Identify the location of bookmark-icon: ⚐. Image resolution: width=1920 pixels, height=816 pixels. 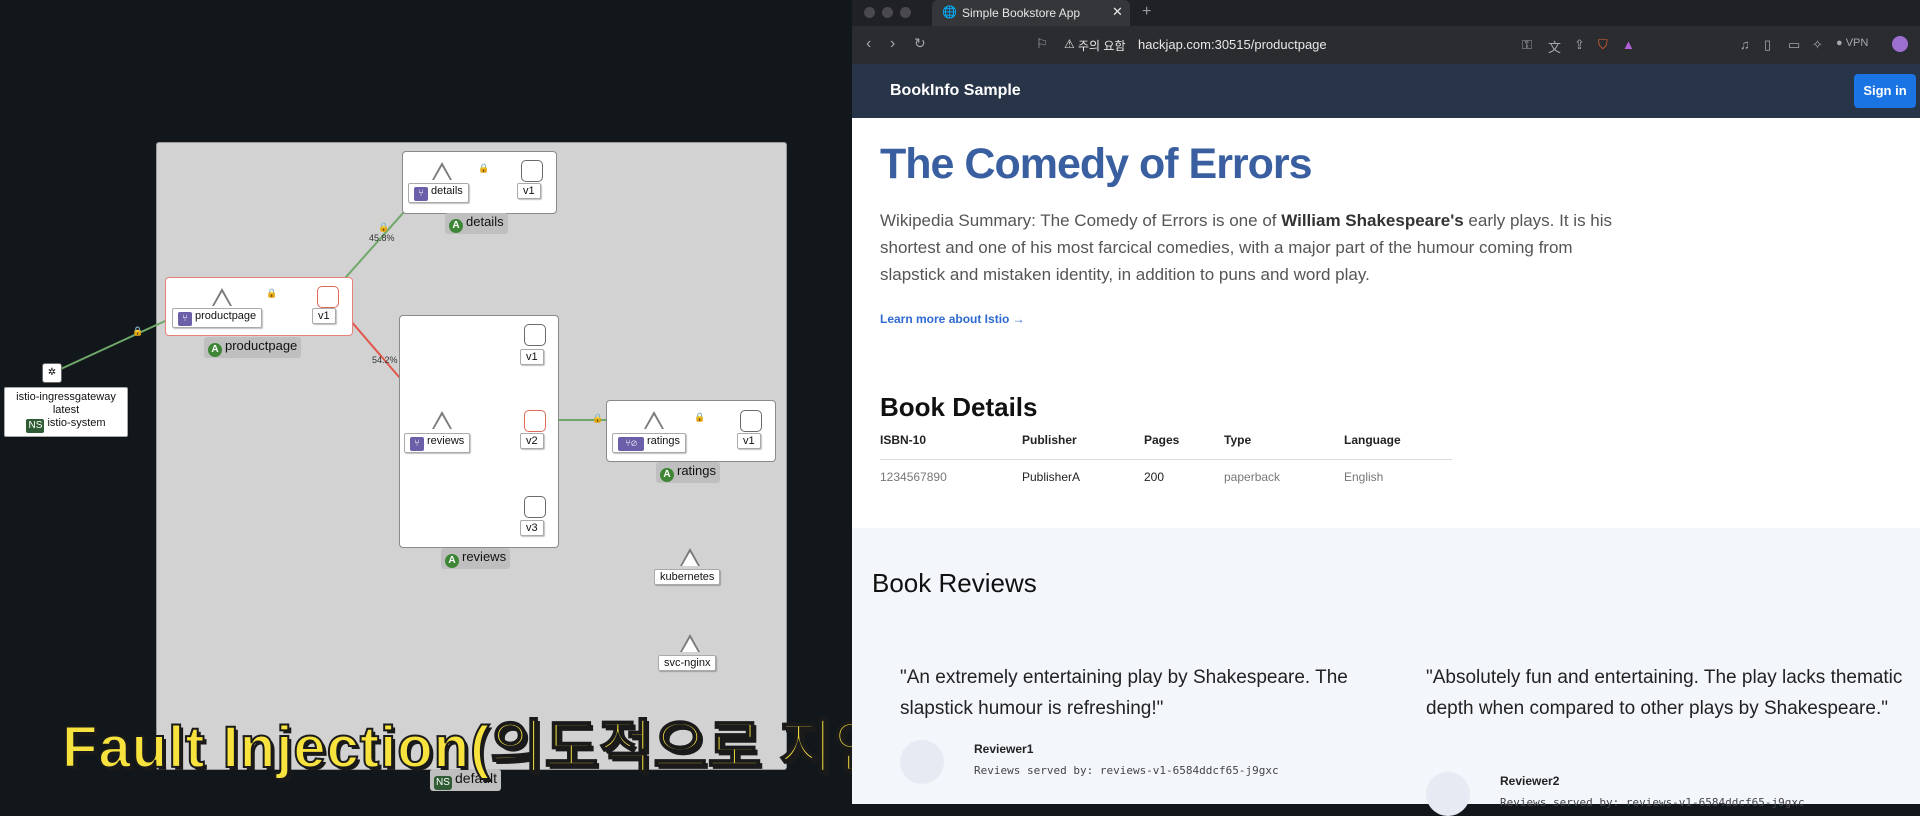
(1042, 44).